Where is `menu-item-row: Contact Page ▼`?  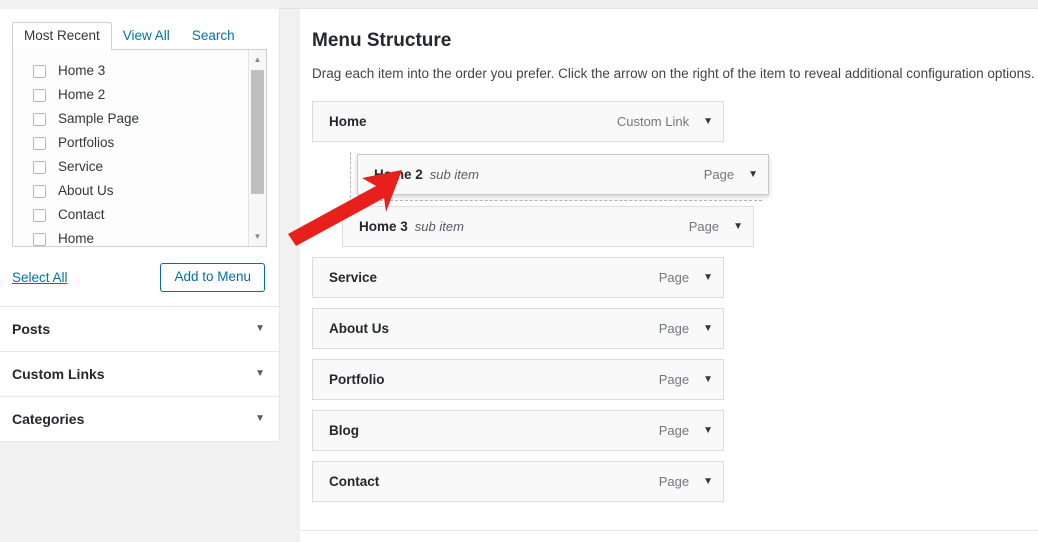 menu-item-row: Contact Page ▼ is located at coordinates (518, 481).